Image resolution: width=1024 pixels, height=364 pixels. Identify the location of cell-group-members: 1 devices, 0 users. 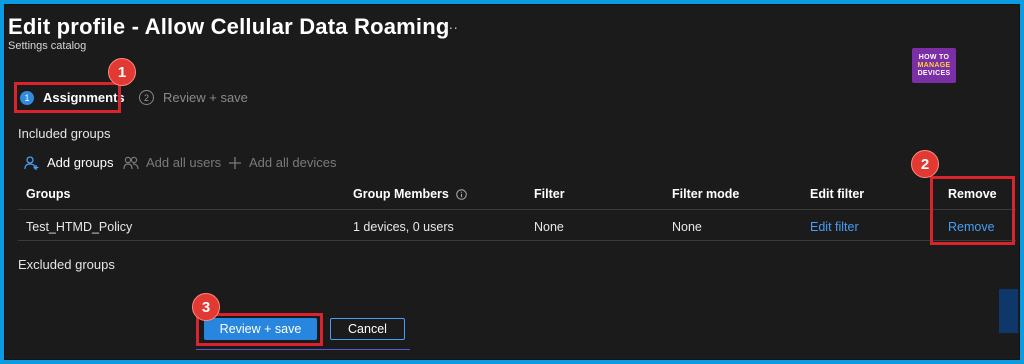
(403, 227).